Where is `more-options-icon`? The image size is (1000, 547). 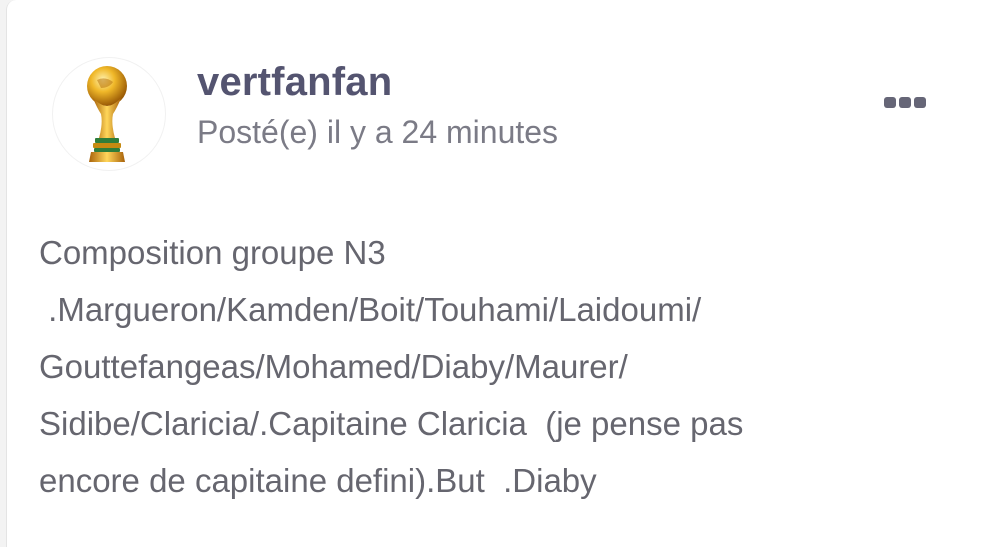 more-options-icon is located at coordinates (905, 102).